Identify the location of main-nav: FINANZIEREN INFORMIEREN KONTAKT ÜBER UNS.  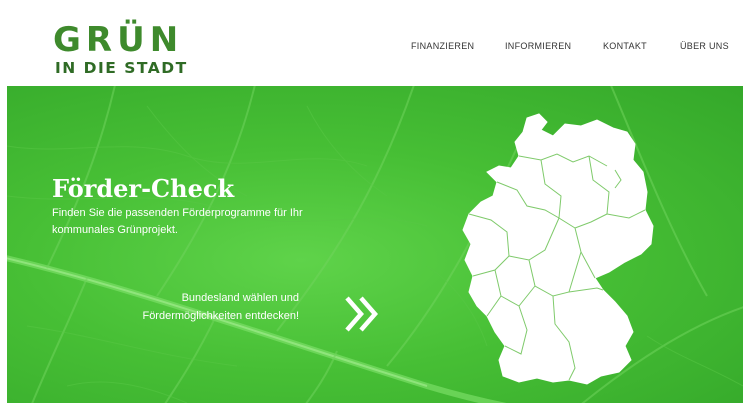
(375, 48).